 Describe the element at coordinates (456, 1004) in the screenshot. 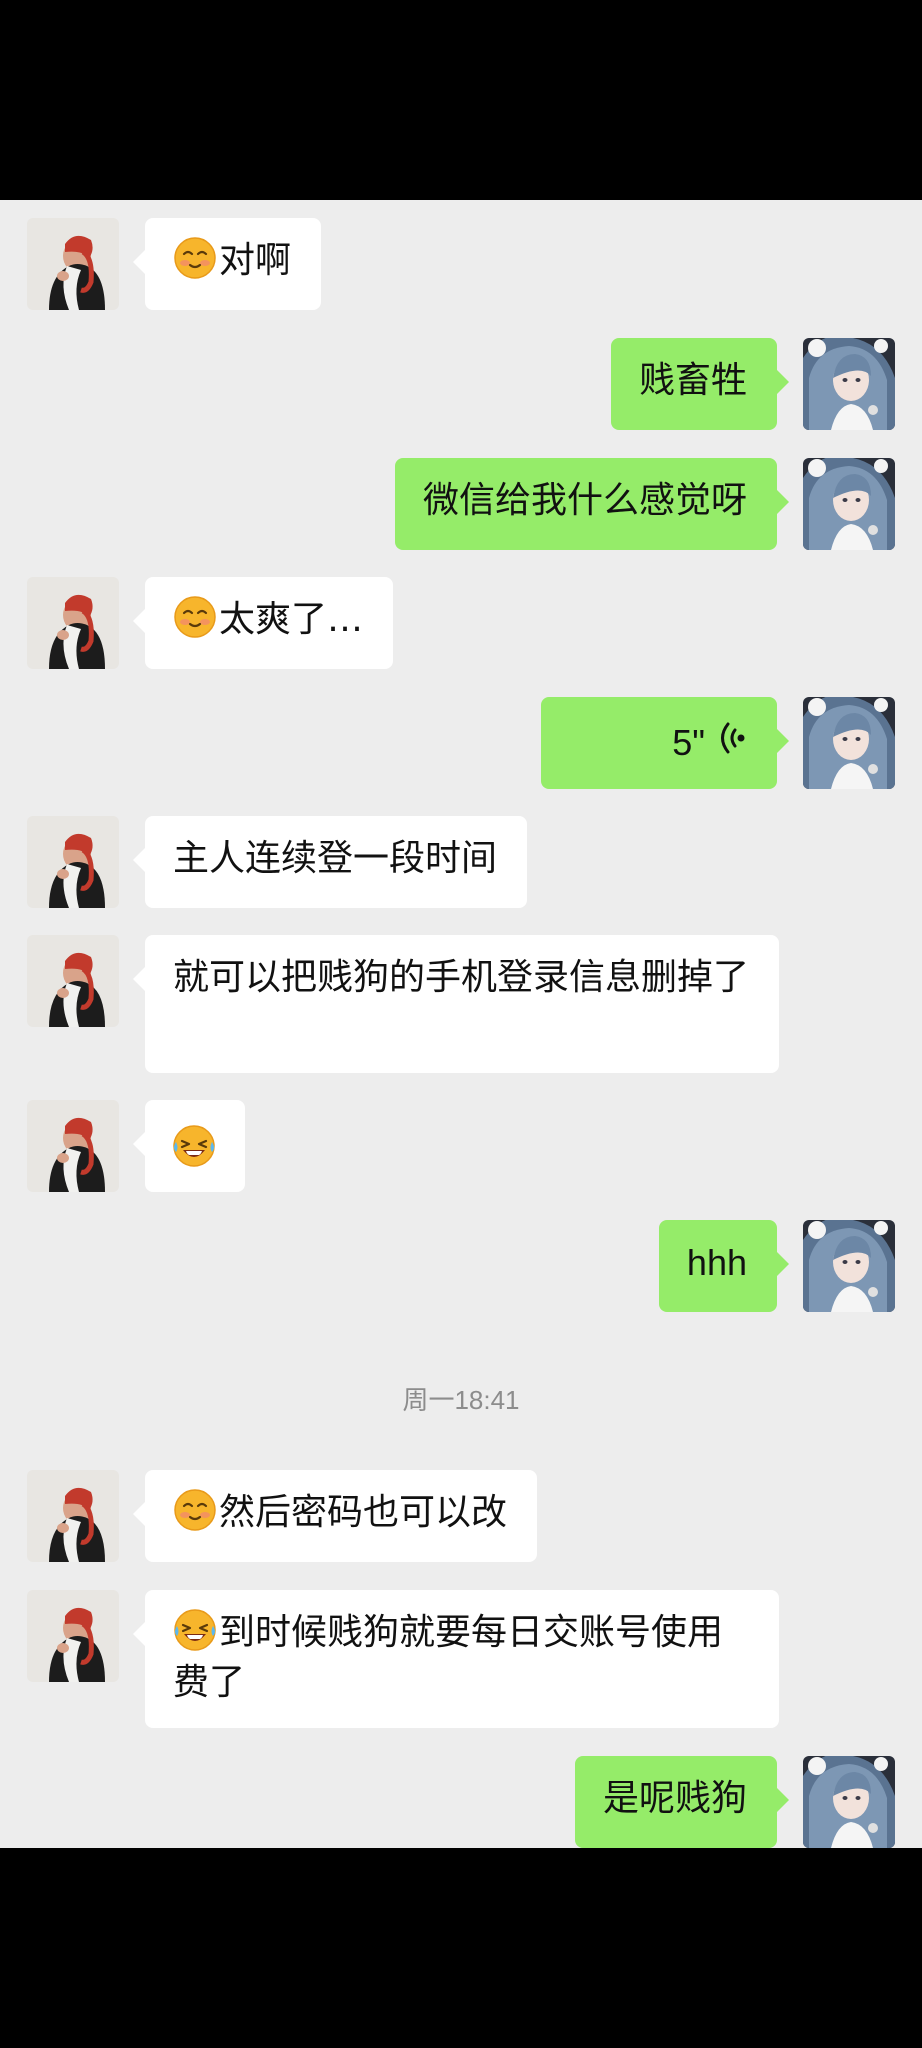

I see `incoming-message-bubble: 就可以把贱狗的手机登录信息删掉了` at that location.